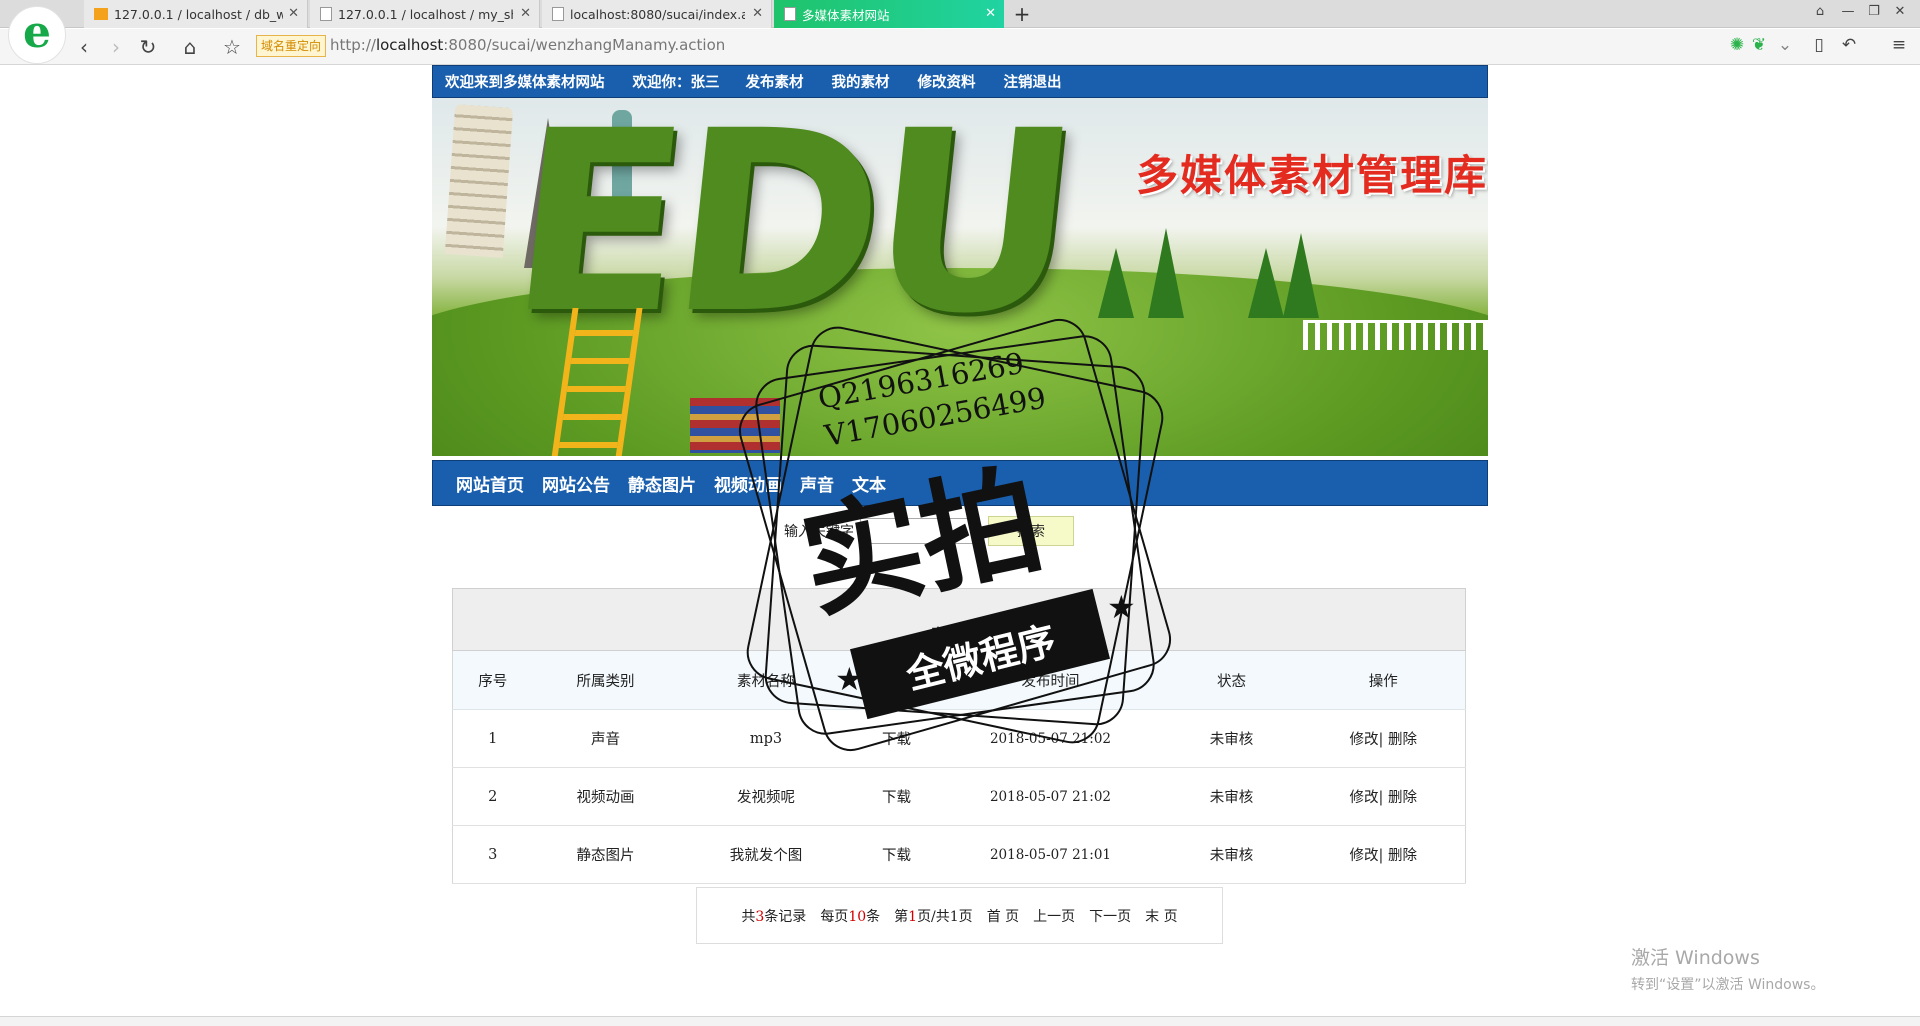 Image resolution: width=1920 pixels, height=1026 pixels. What do you see at coordinates (1383, 680) in the screenshot?
I see `col-actions: 操作` at bounding box center [1383, 680].